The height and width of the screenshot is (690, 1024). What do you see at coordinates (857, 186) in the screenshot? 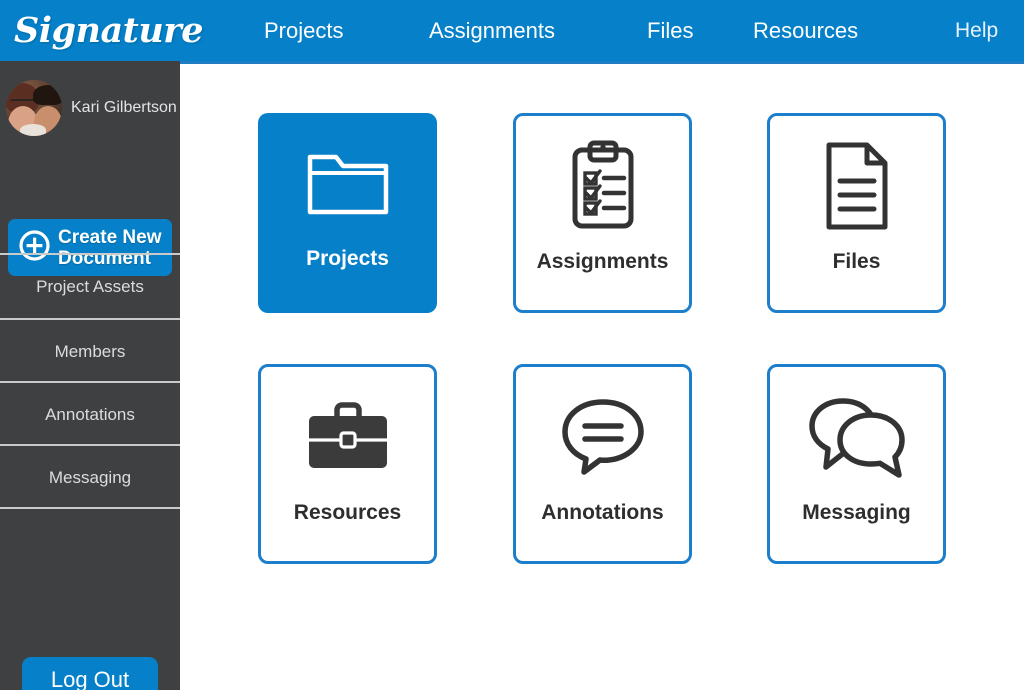
I see `document-icon` at bounding box center [857, 186].